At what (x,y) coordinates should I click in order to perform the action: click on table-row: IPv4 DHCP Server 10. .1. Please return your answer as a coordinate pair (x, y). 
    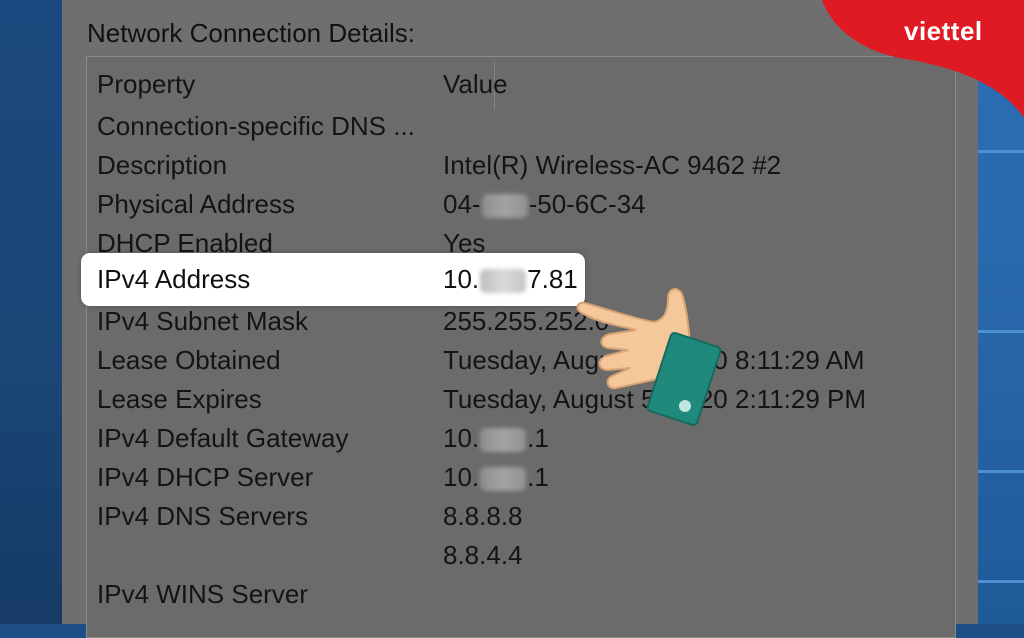
    Looking at the image, I should click on (520, 477).